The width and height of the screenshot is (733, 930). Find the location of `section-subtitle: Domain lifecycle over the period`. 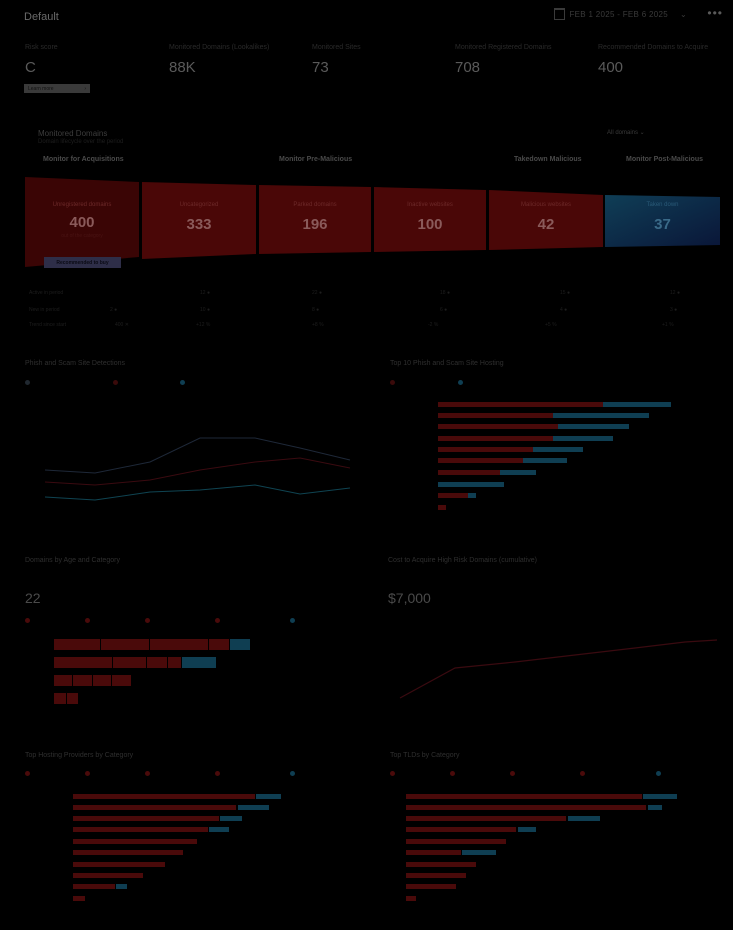

section-subtitle: Domain lifecycle over the period is located at coordinates (81, 142).